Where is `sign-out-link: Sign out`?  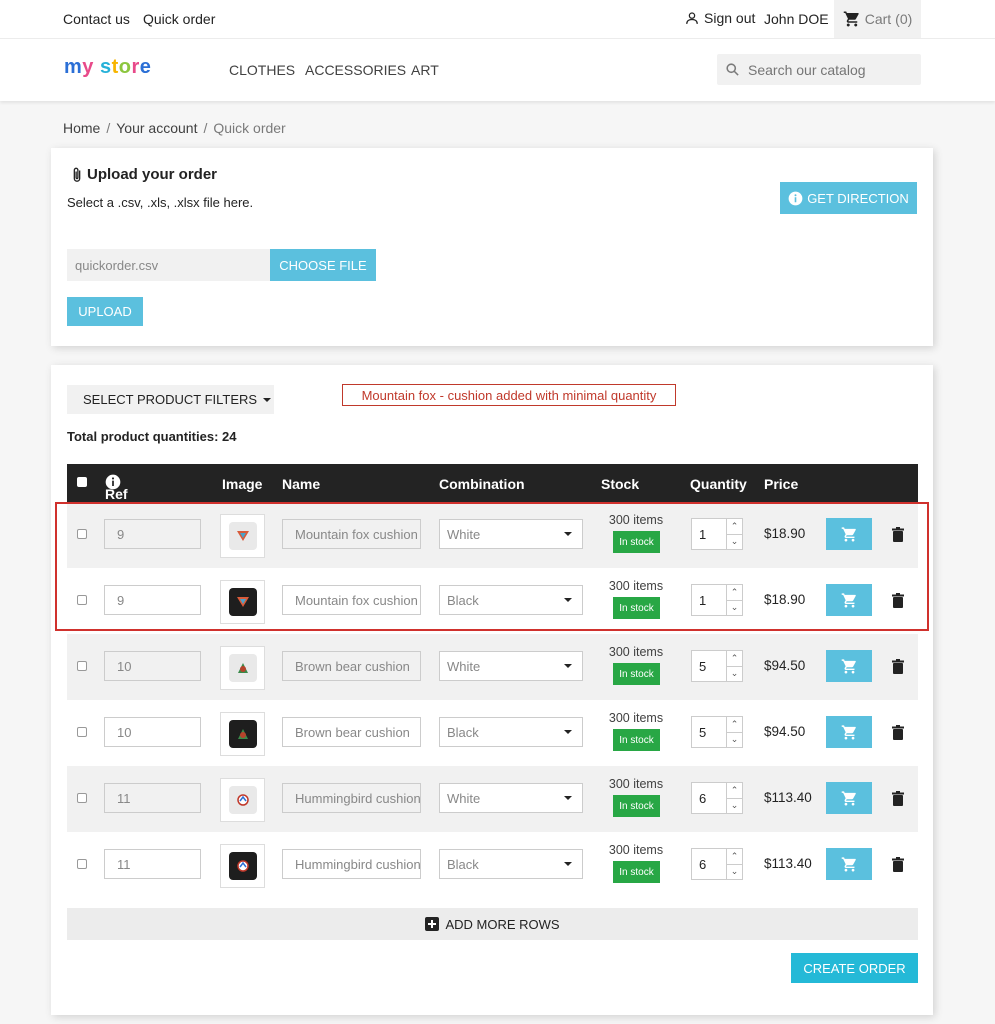
sign-out-link: Sign out is located at coordinates (720, 18).